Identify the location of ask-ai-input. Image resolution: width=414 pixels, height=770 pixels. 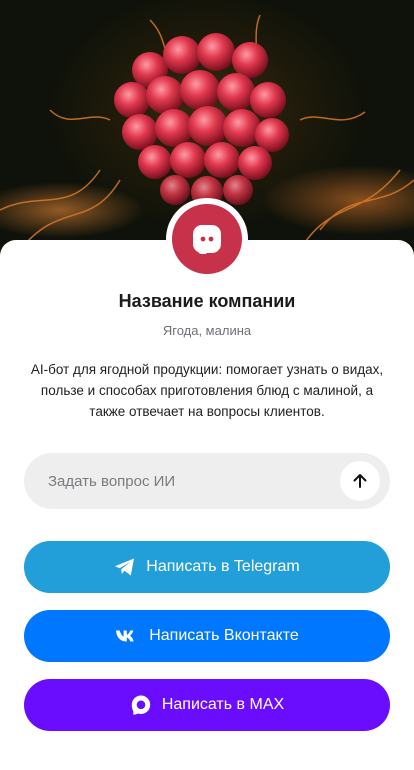
(194, 481).